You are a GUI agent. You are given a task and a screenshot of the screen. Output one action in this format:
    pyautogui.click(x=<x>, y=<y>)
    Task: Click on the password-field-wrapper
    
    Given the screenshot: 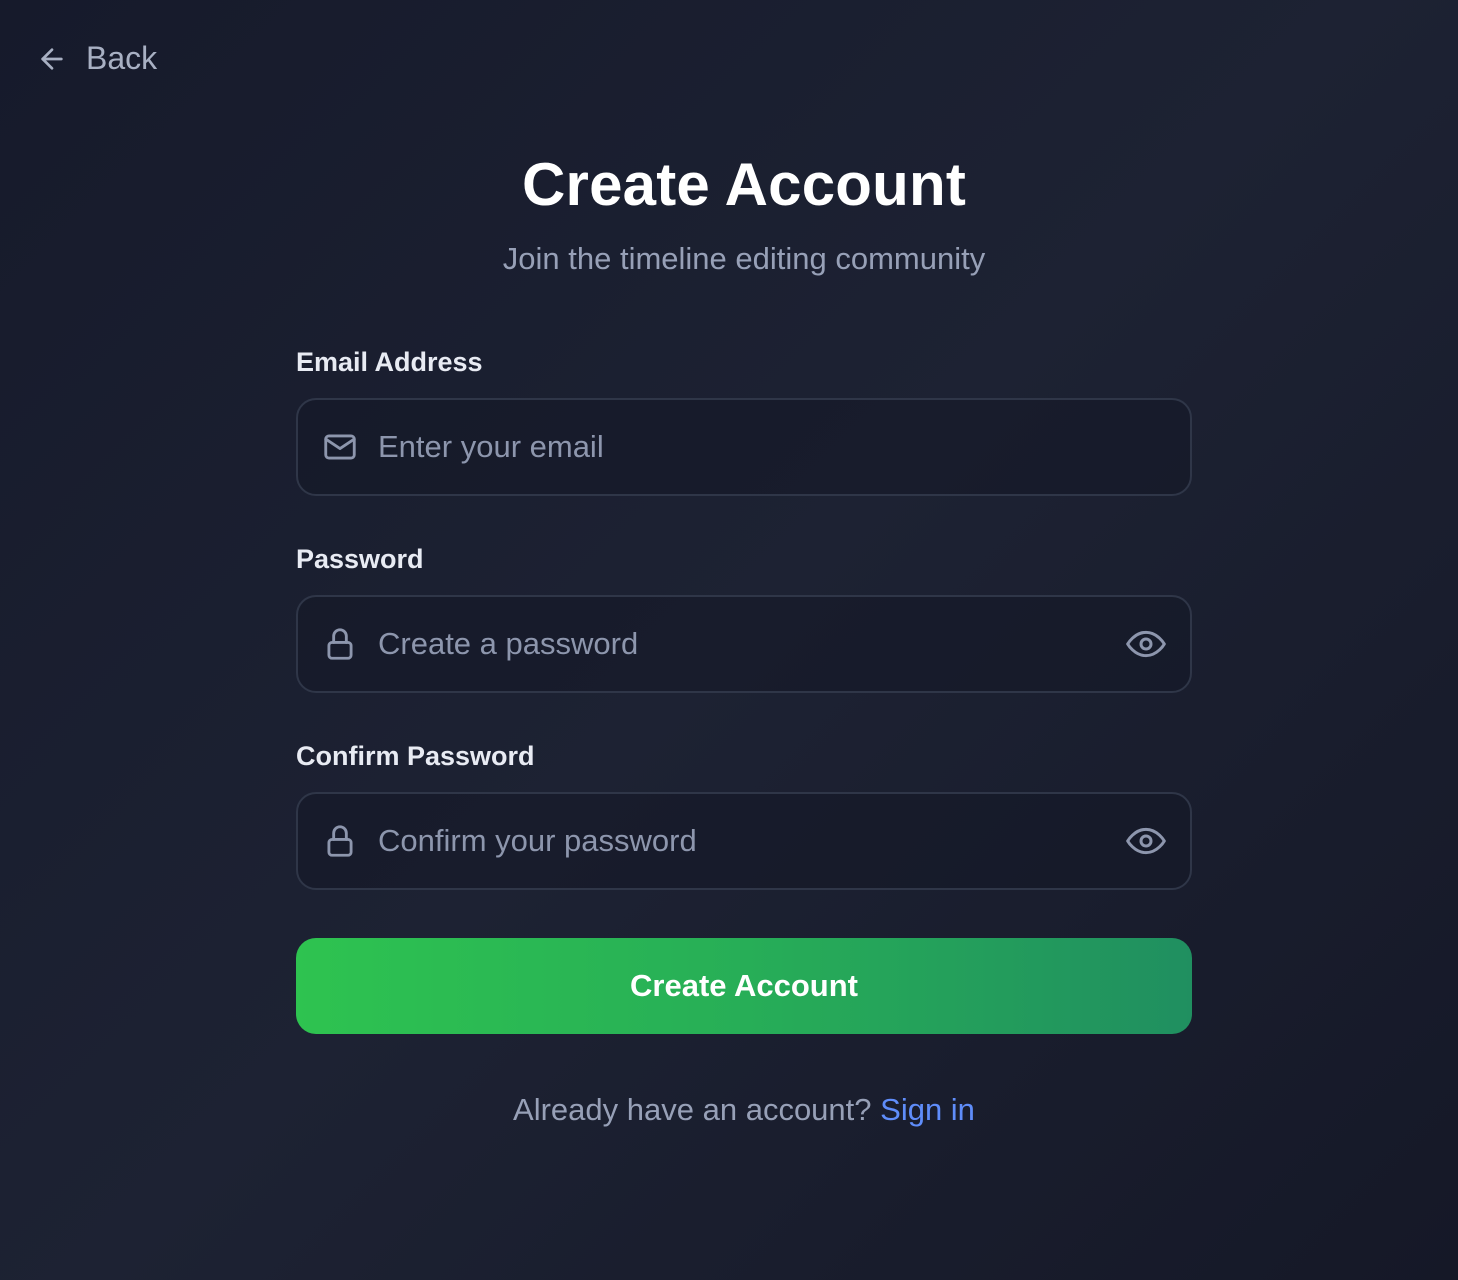 What is the action you would take?
    pyautogui.click(x=744, y=644)
    